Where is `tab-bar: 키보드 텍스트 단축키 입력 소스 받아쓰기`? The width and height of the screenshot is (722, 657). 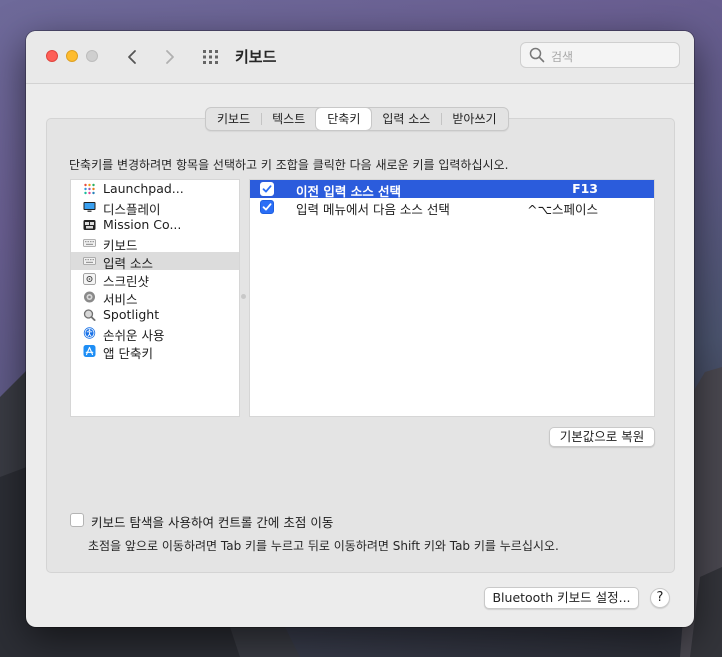
tab-bar: 키보드 텍스트 단축키 입력 소스 받아쓰기 is located at coordinates (357, 119).